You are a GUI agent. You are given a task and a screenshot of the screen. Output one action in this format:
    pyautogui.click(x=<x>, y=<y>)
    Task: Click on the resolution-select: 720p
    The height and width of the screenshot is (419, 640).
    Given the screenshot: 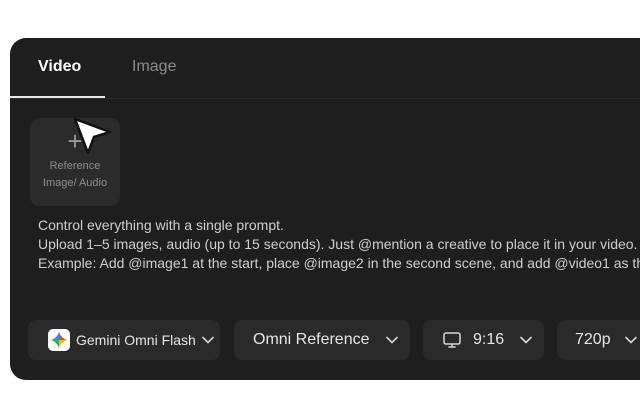 What is the action you would take?
    pyautogui.click(x=598, y=340)
    